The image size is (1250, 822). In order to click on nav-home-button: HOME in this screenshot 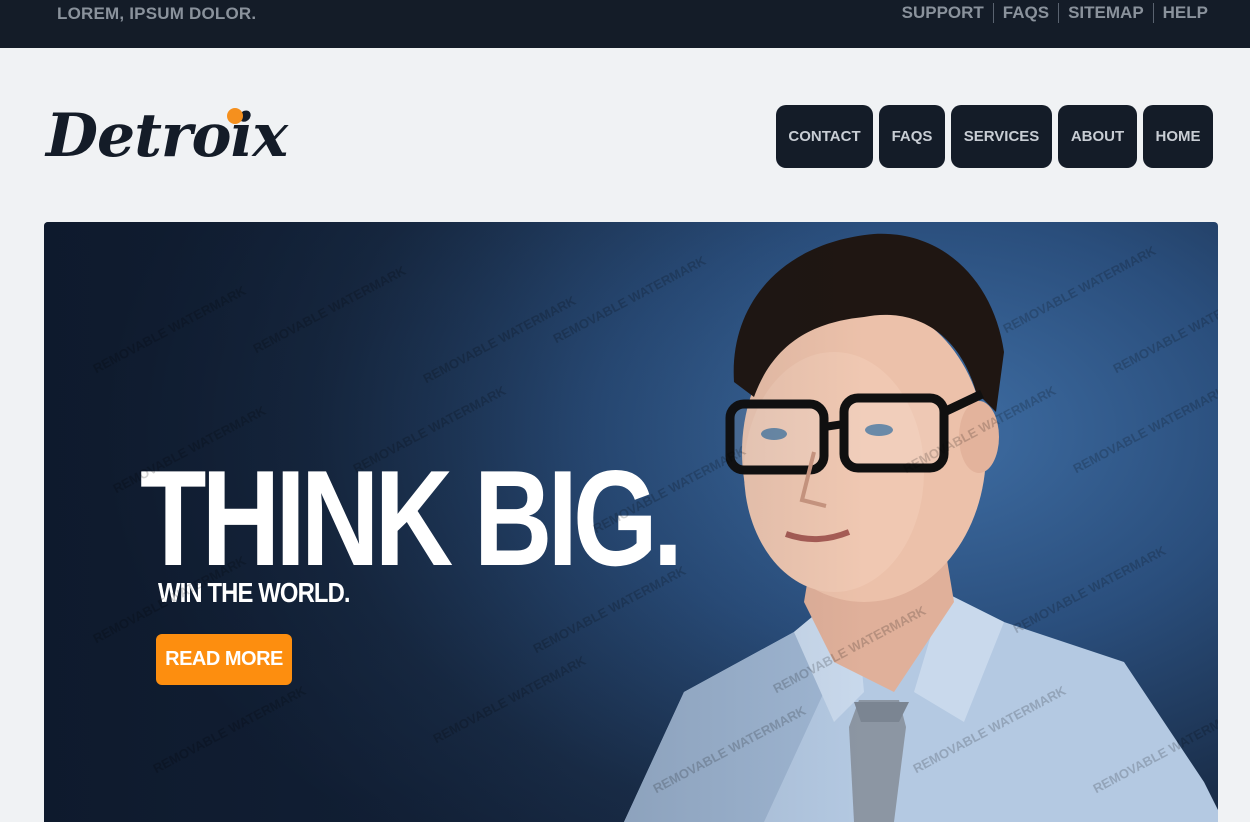, I will do `click(1178, 136)`.